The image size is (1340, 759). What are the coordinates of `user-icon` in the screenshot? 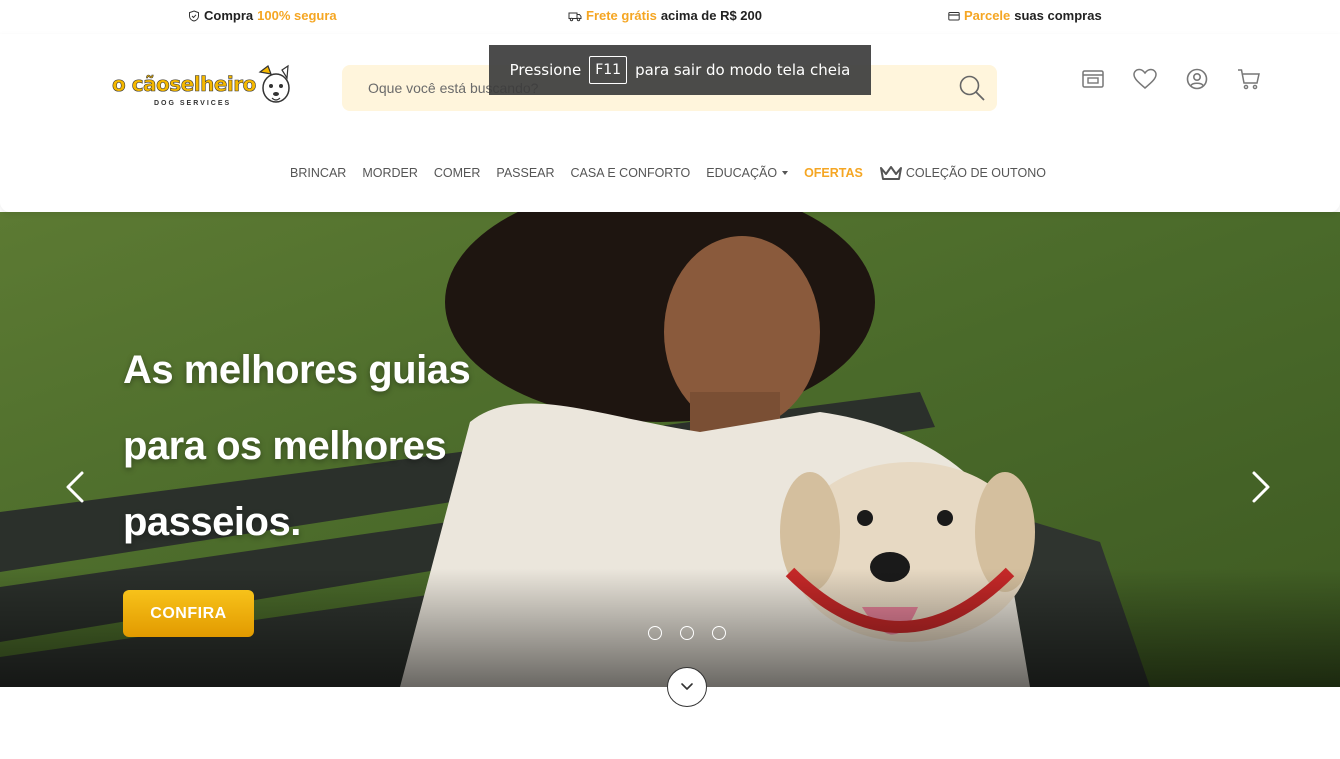 It's located at (1197, 79).